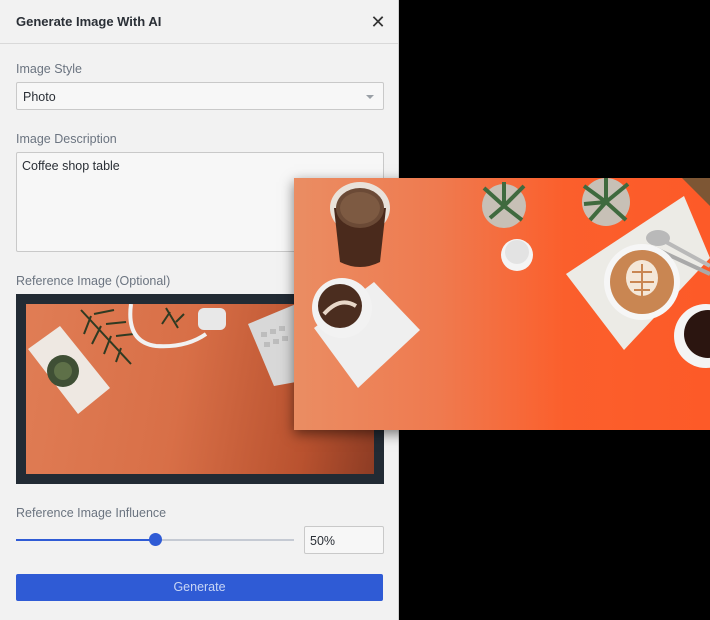 The height and width of the screenshot is (620, 710). What do you see at coordinates (155, 539) in the screenshot?
I see `influence-slider-thumb` at bounding box center [155, 539].